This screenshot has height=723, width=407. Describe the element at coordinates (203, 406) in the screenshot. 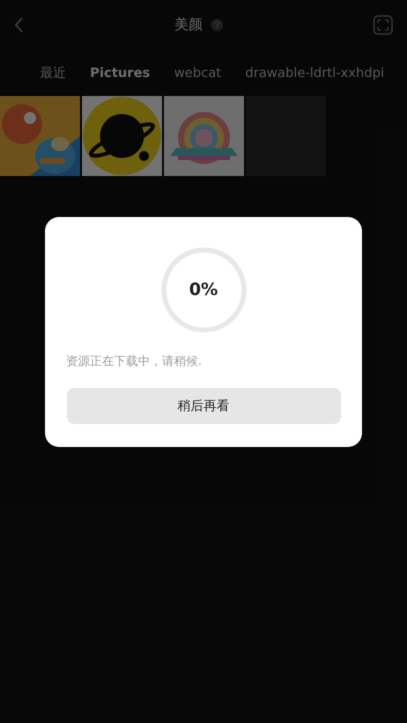

I see `view-later-button: 稍后再看` at that location.